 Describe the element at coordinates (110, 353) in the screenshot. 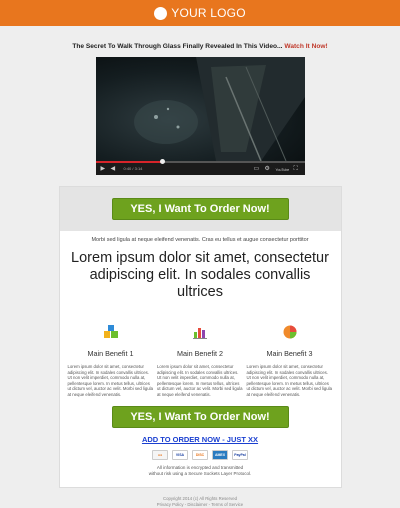

I see `benefit-title: Main Benefit 1` at that location.